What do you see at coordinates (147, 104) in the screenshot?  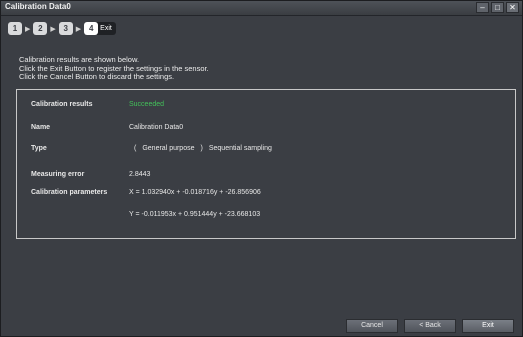 I see `calibration-results-value: Succeeded` at bounding box center [147, 104].